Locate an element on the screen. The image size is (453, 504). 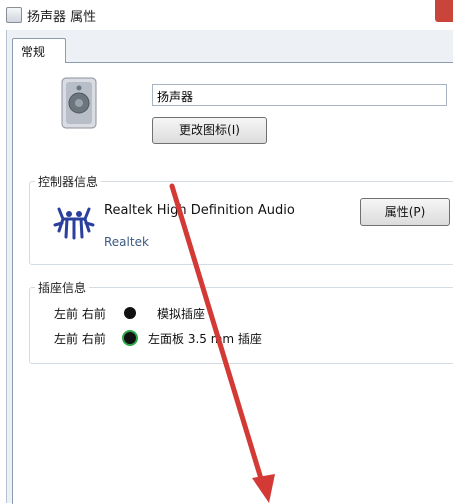
tab-general: 常规 is located at coordinates (39, 50).